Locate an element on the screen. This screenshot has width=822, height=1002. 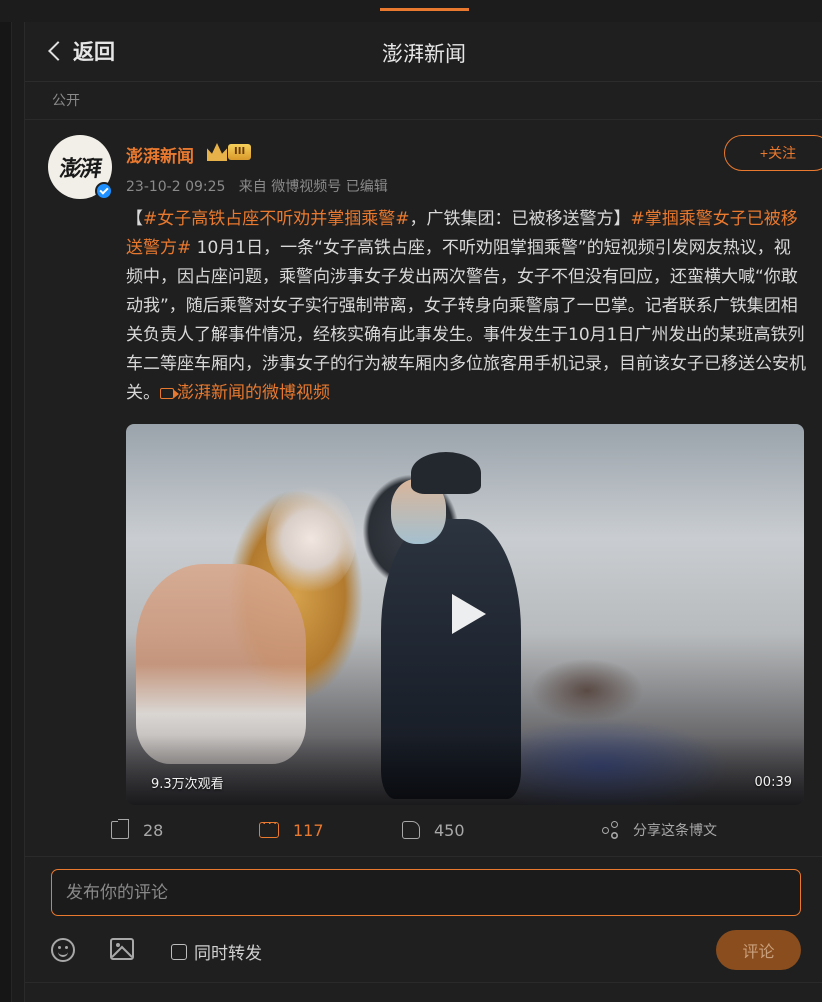
share-label: 分享这条博文 is located at coordinates (675, 831).